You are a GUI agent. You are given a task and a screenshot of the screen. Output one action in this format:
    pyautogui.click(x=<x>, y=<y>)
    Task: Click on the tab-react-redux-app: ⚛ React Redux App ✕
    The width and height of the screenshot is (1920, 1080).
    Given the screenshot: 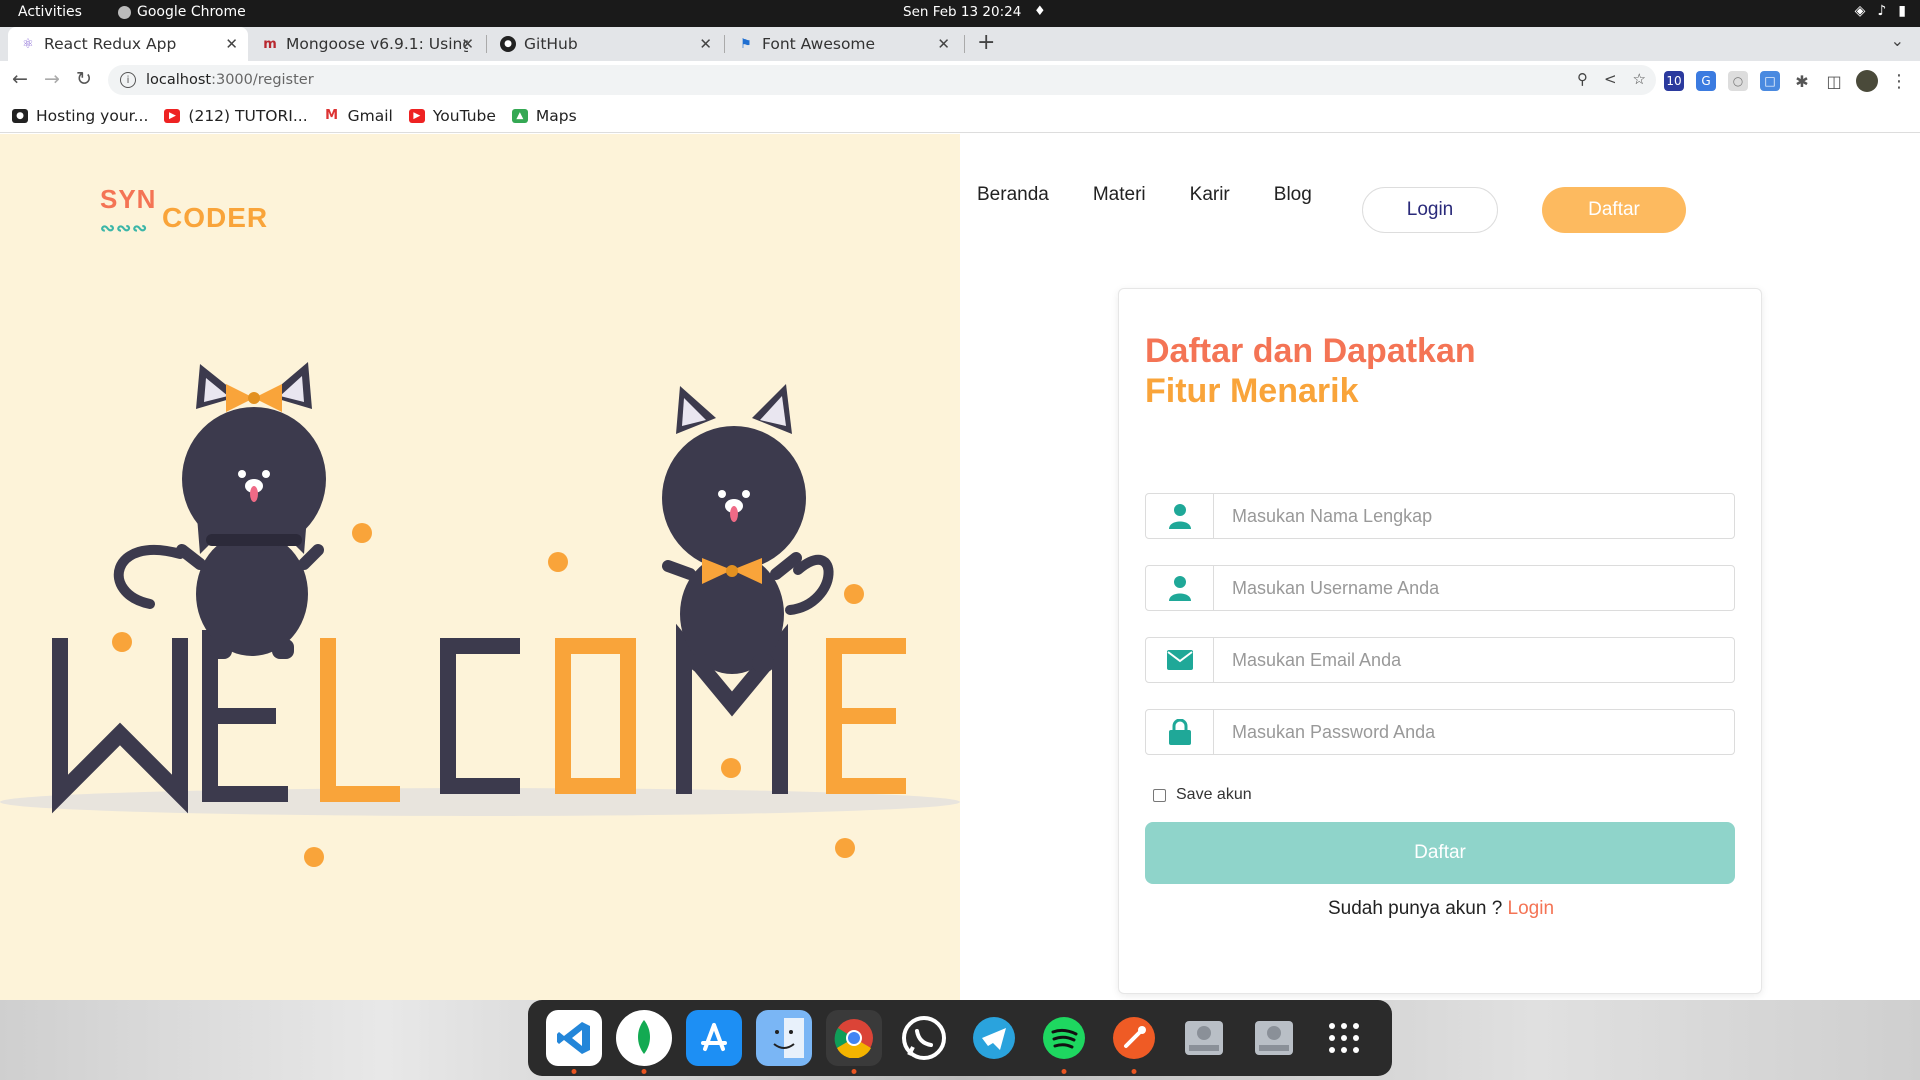 What is the action you would take?
    pyautogui.click(x=128, y=44)
    